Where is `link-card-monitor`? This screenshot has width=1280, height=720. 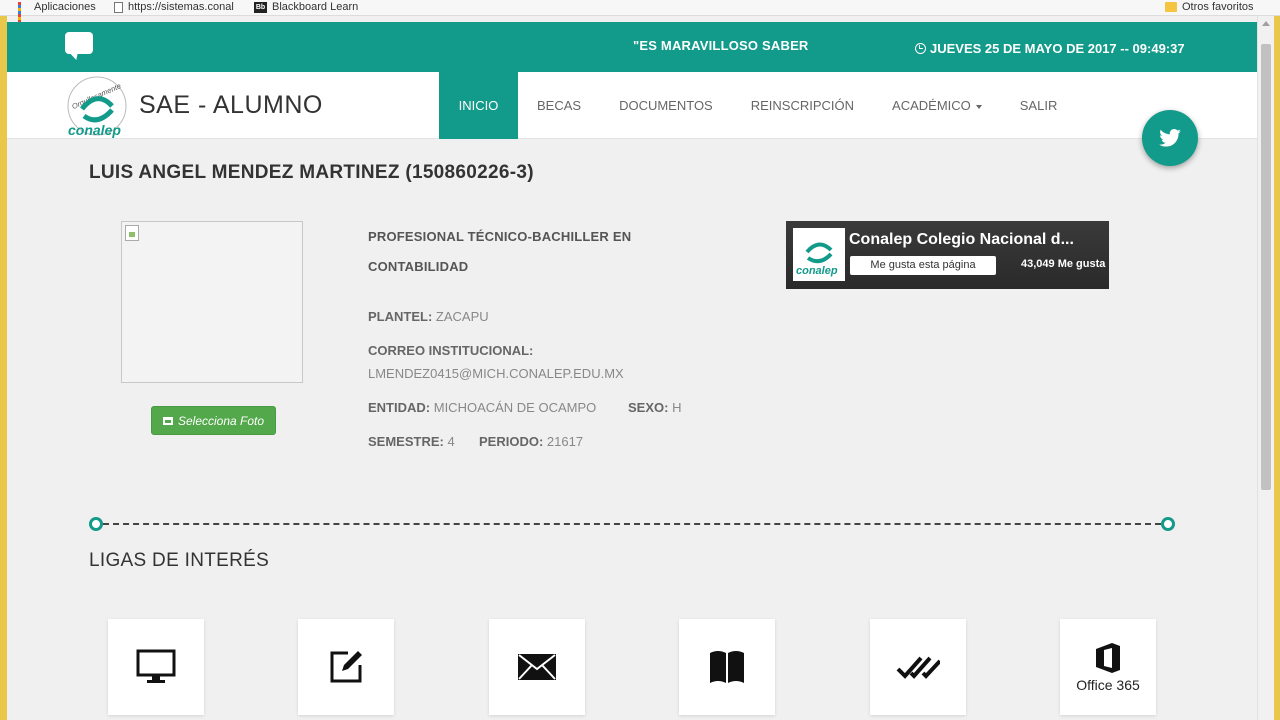 link-card-monitor is located at coordinates (156, 667).